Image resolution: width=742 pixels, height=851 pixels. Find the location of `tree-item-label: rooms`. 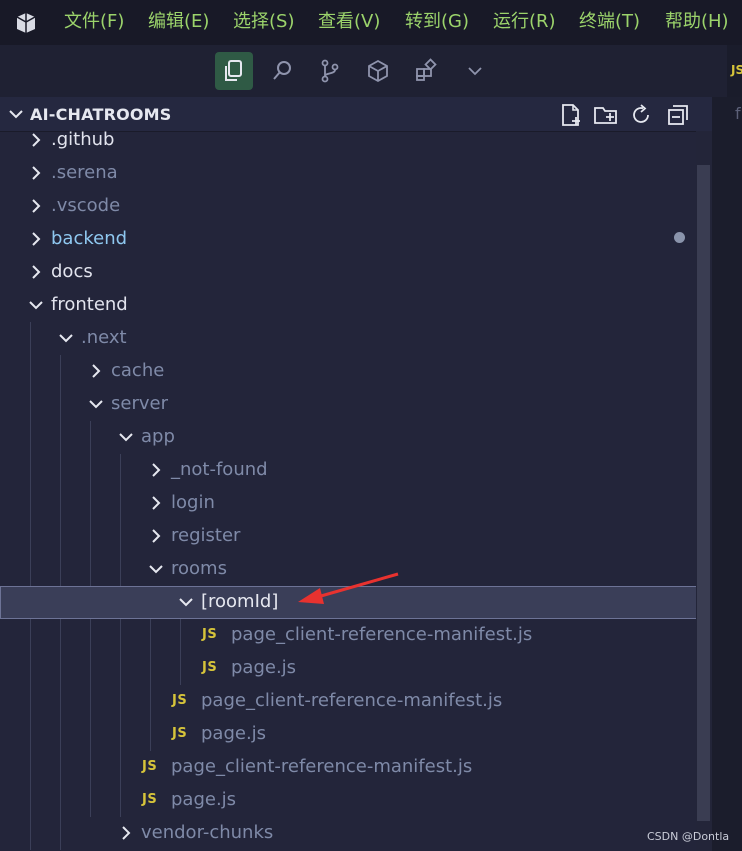

tree-item-label: rooms is located at coordinates (199, 568).